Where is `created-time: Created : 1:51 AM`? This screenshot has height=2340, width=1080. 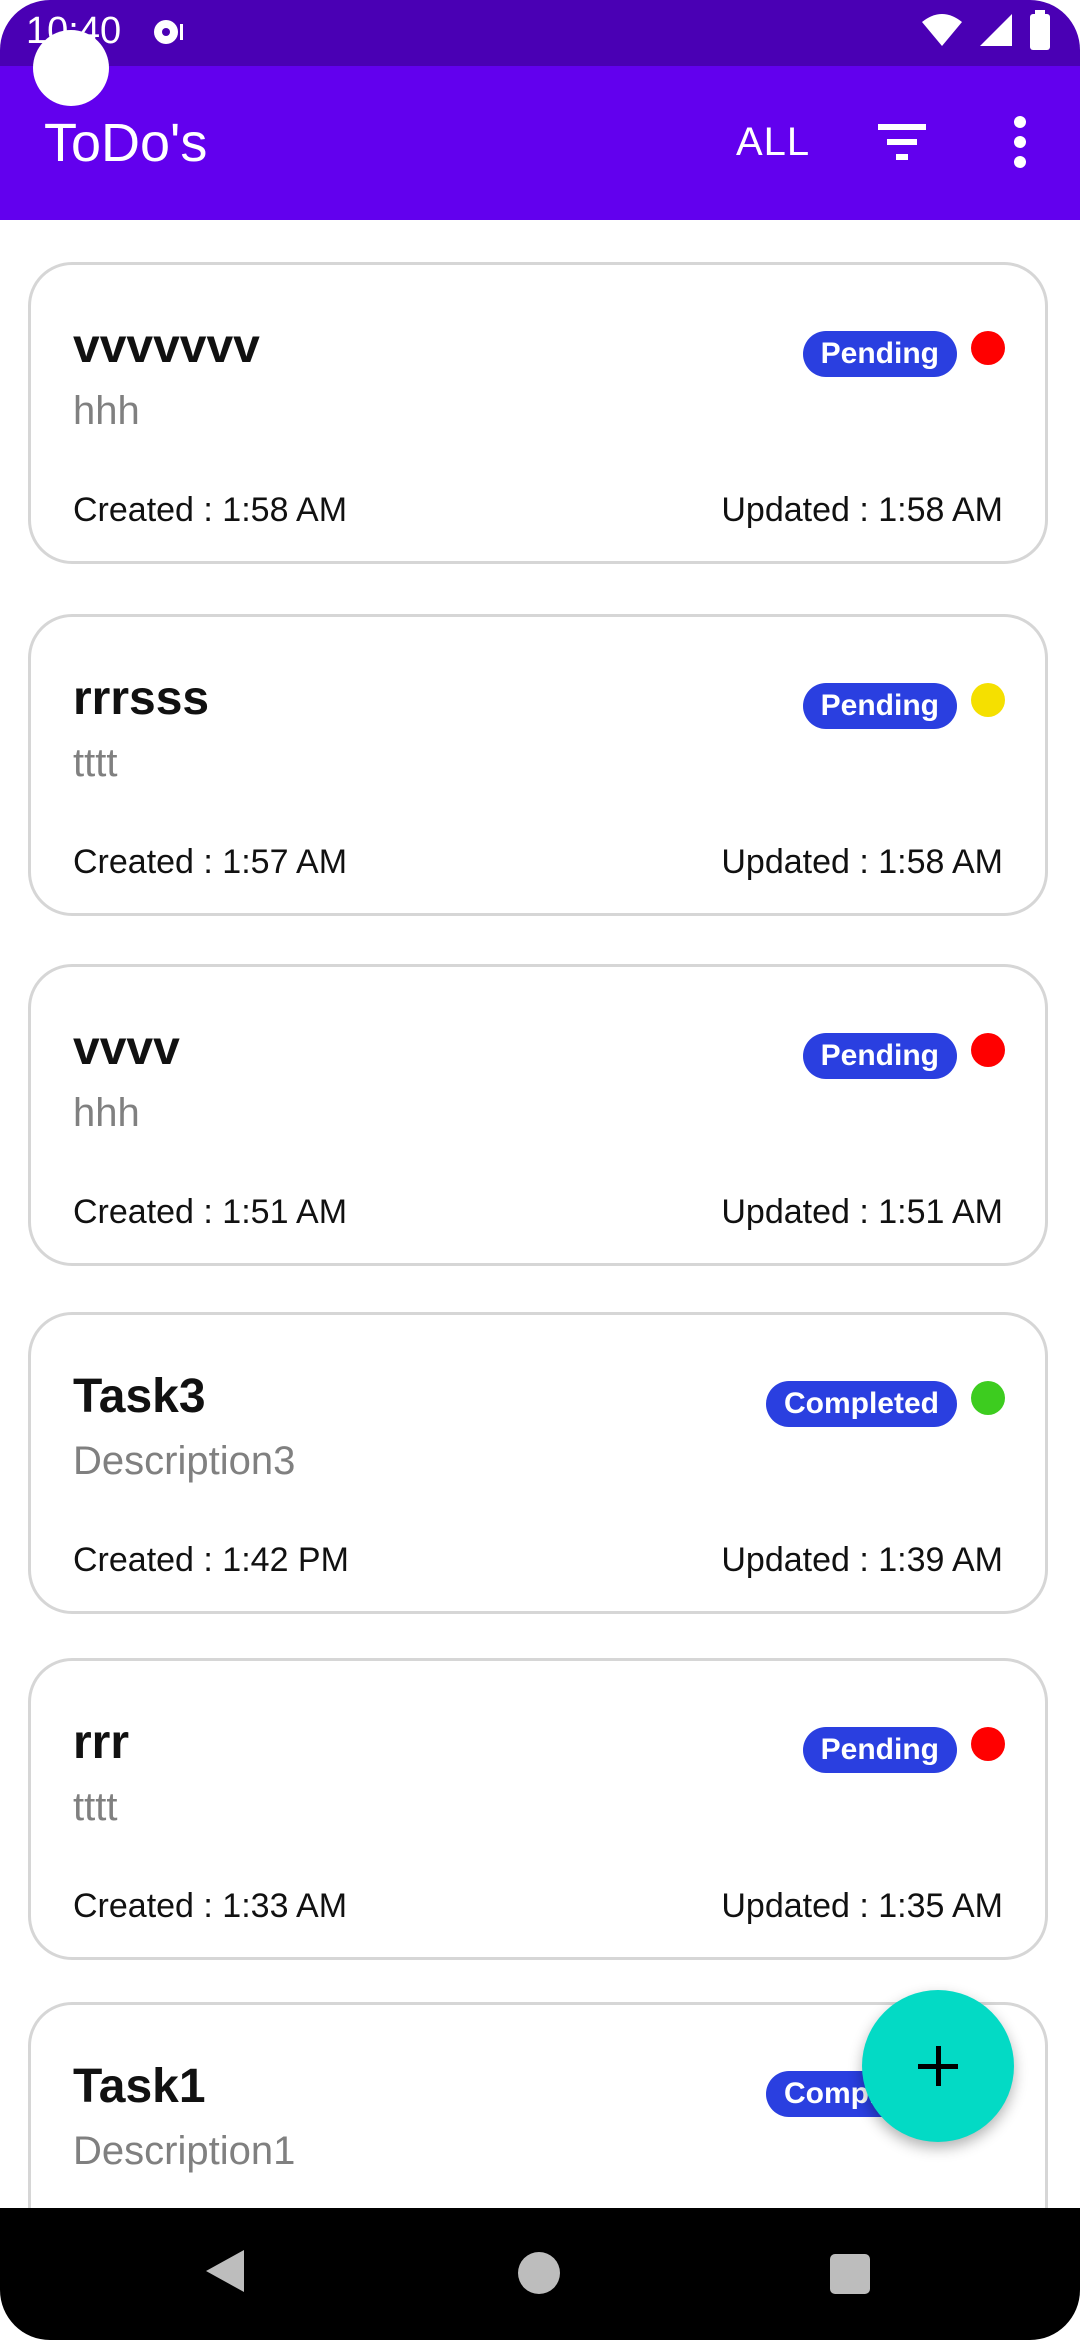 created-time: Created : 1:51 AM is located at coordinates (210, 1212).